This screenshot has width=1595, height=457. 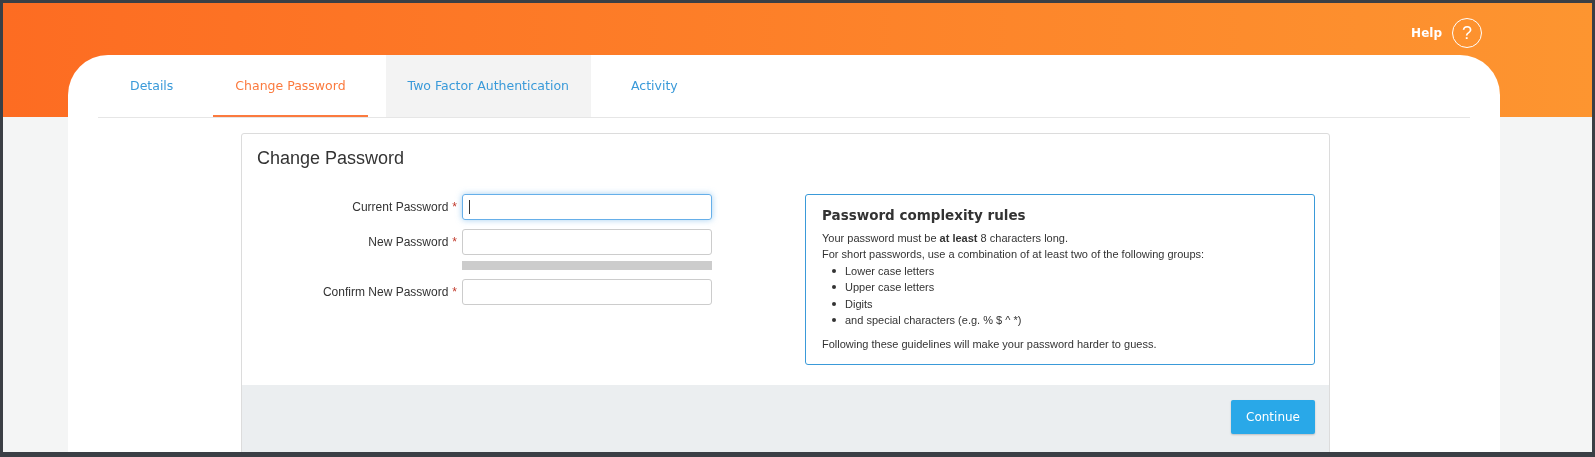 I want to click on field-label: New Password, so click(x=408, y=242).